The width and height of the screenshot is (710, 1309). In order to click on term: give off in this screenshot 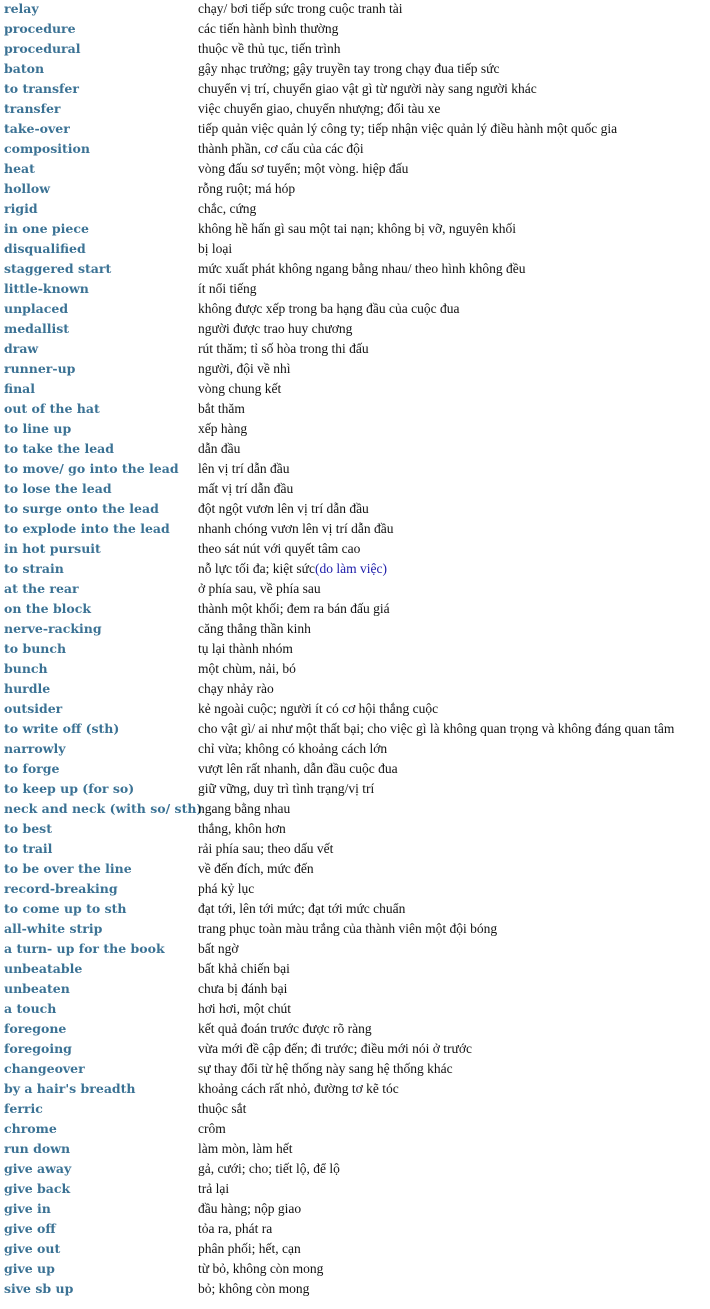, I will do `click(30, 1228)`.